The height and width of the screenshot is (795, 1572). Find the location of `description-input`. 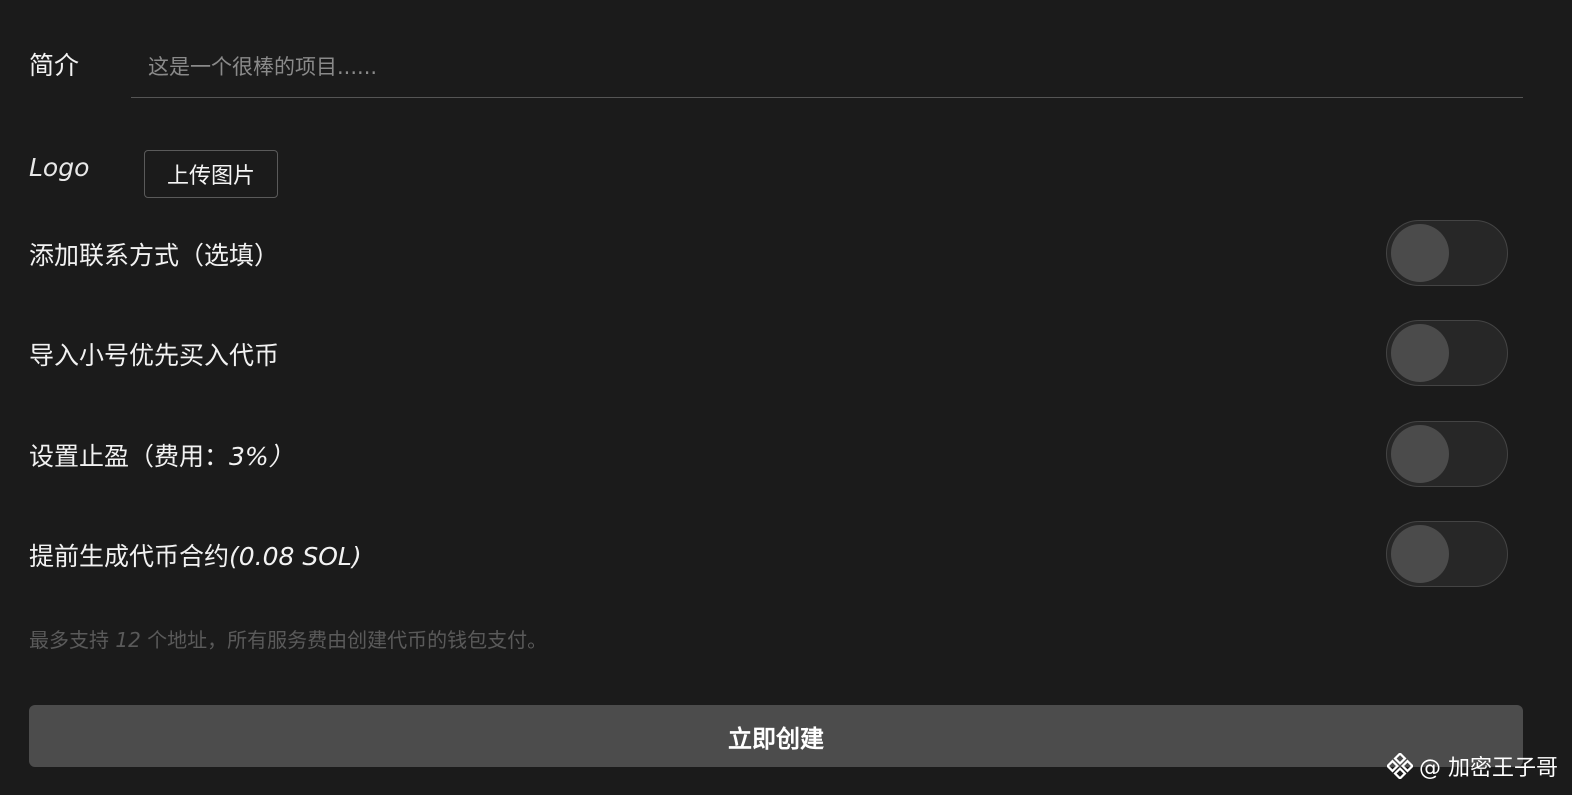

description-input is located at coordinates (827, 67).